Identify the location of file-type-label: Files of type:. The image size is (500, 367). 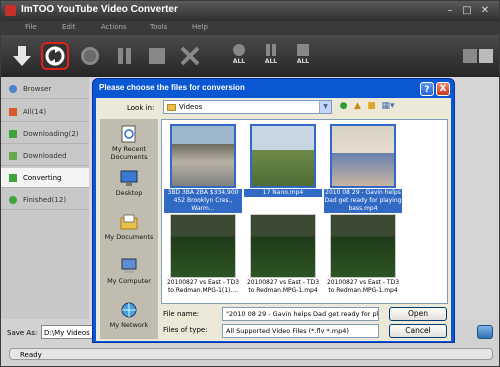
(185, 330).